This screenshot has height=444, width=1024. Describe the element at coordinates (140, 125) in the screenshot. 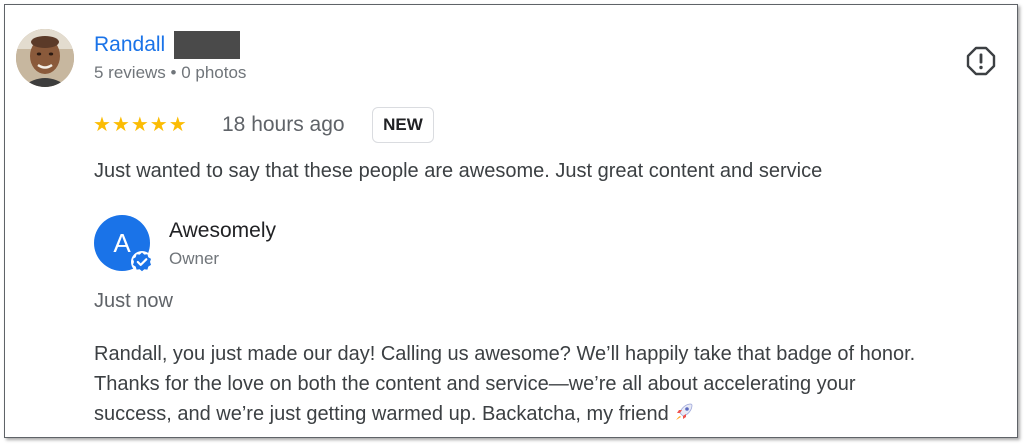

I see `star-rating: ★★★★★` at that location.